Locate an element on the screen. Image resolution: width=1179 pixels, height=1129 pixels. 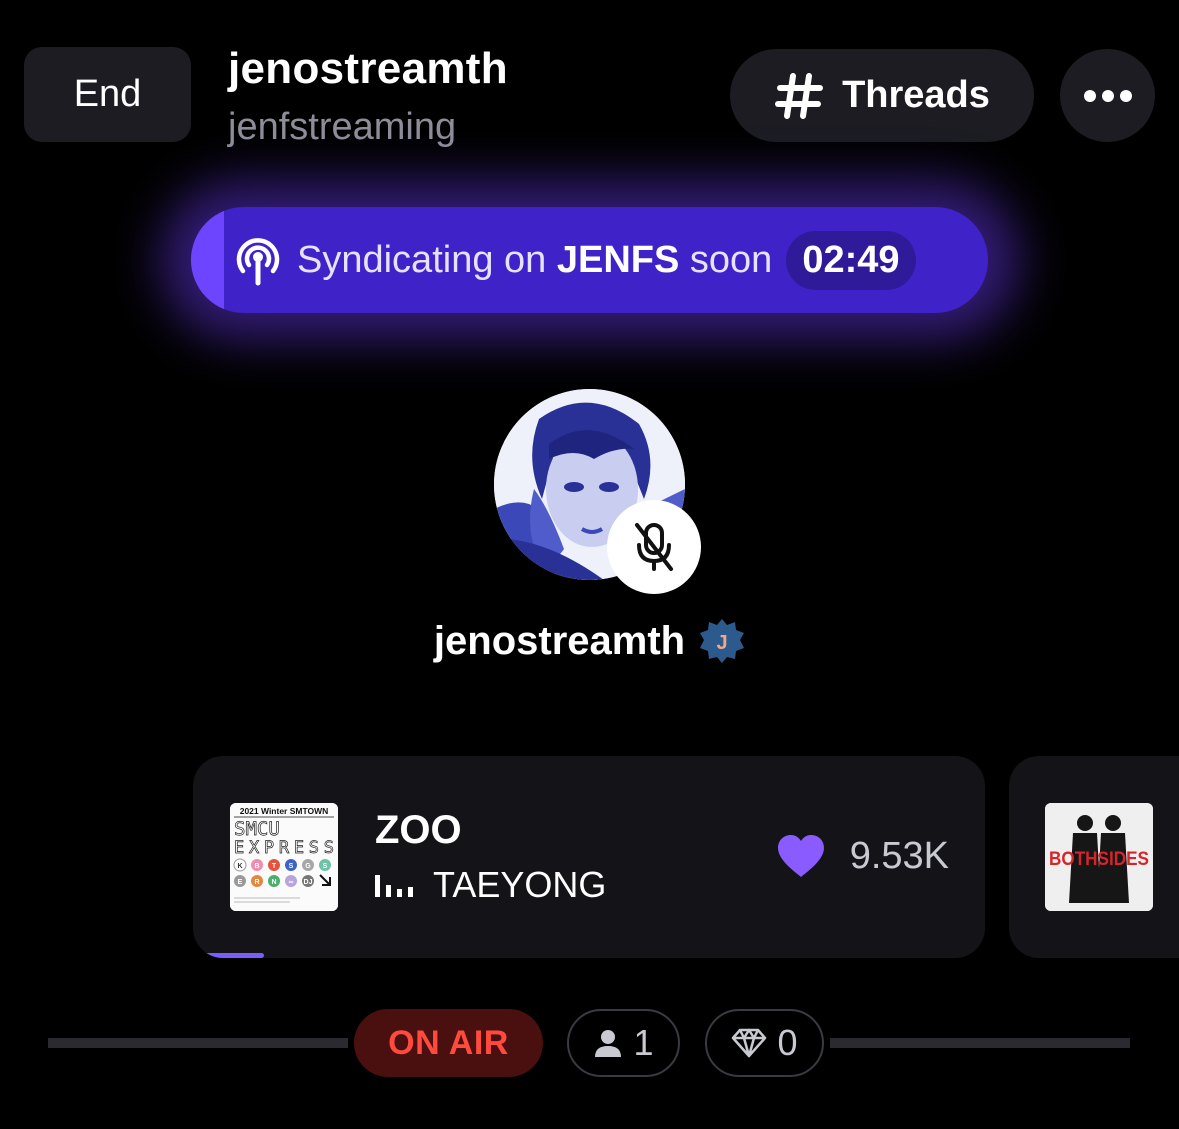
album-art-line2: EXPRESS is located at coordinates (284, 848).